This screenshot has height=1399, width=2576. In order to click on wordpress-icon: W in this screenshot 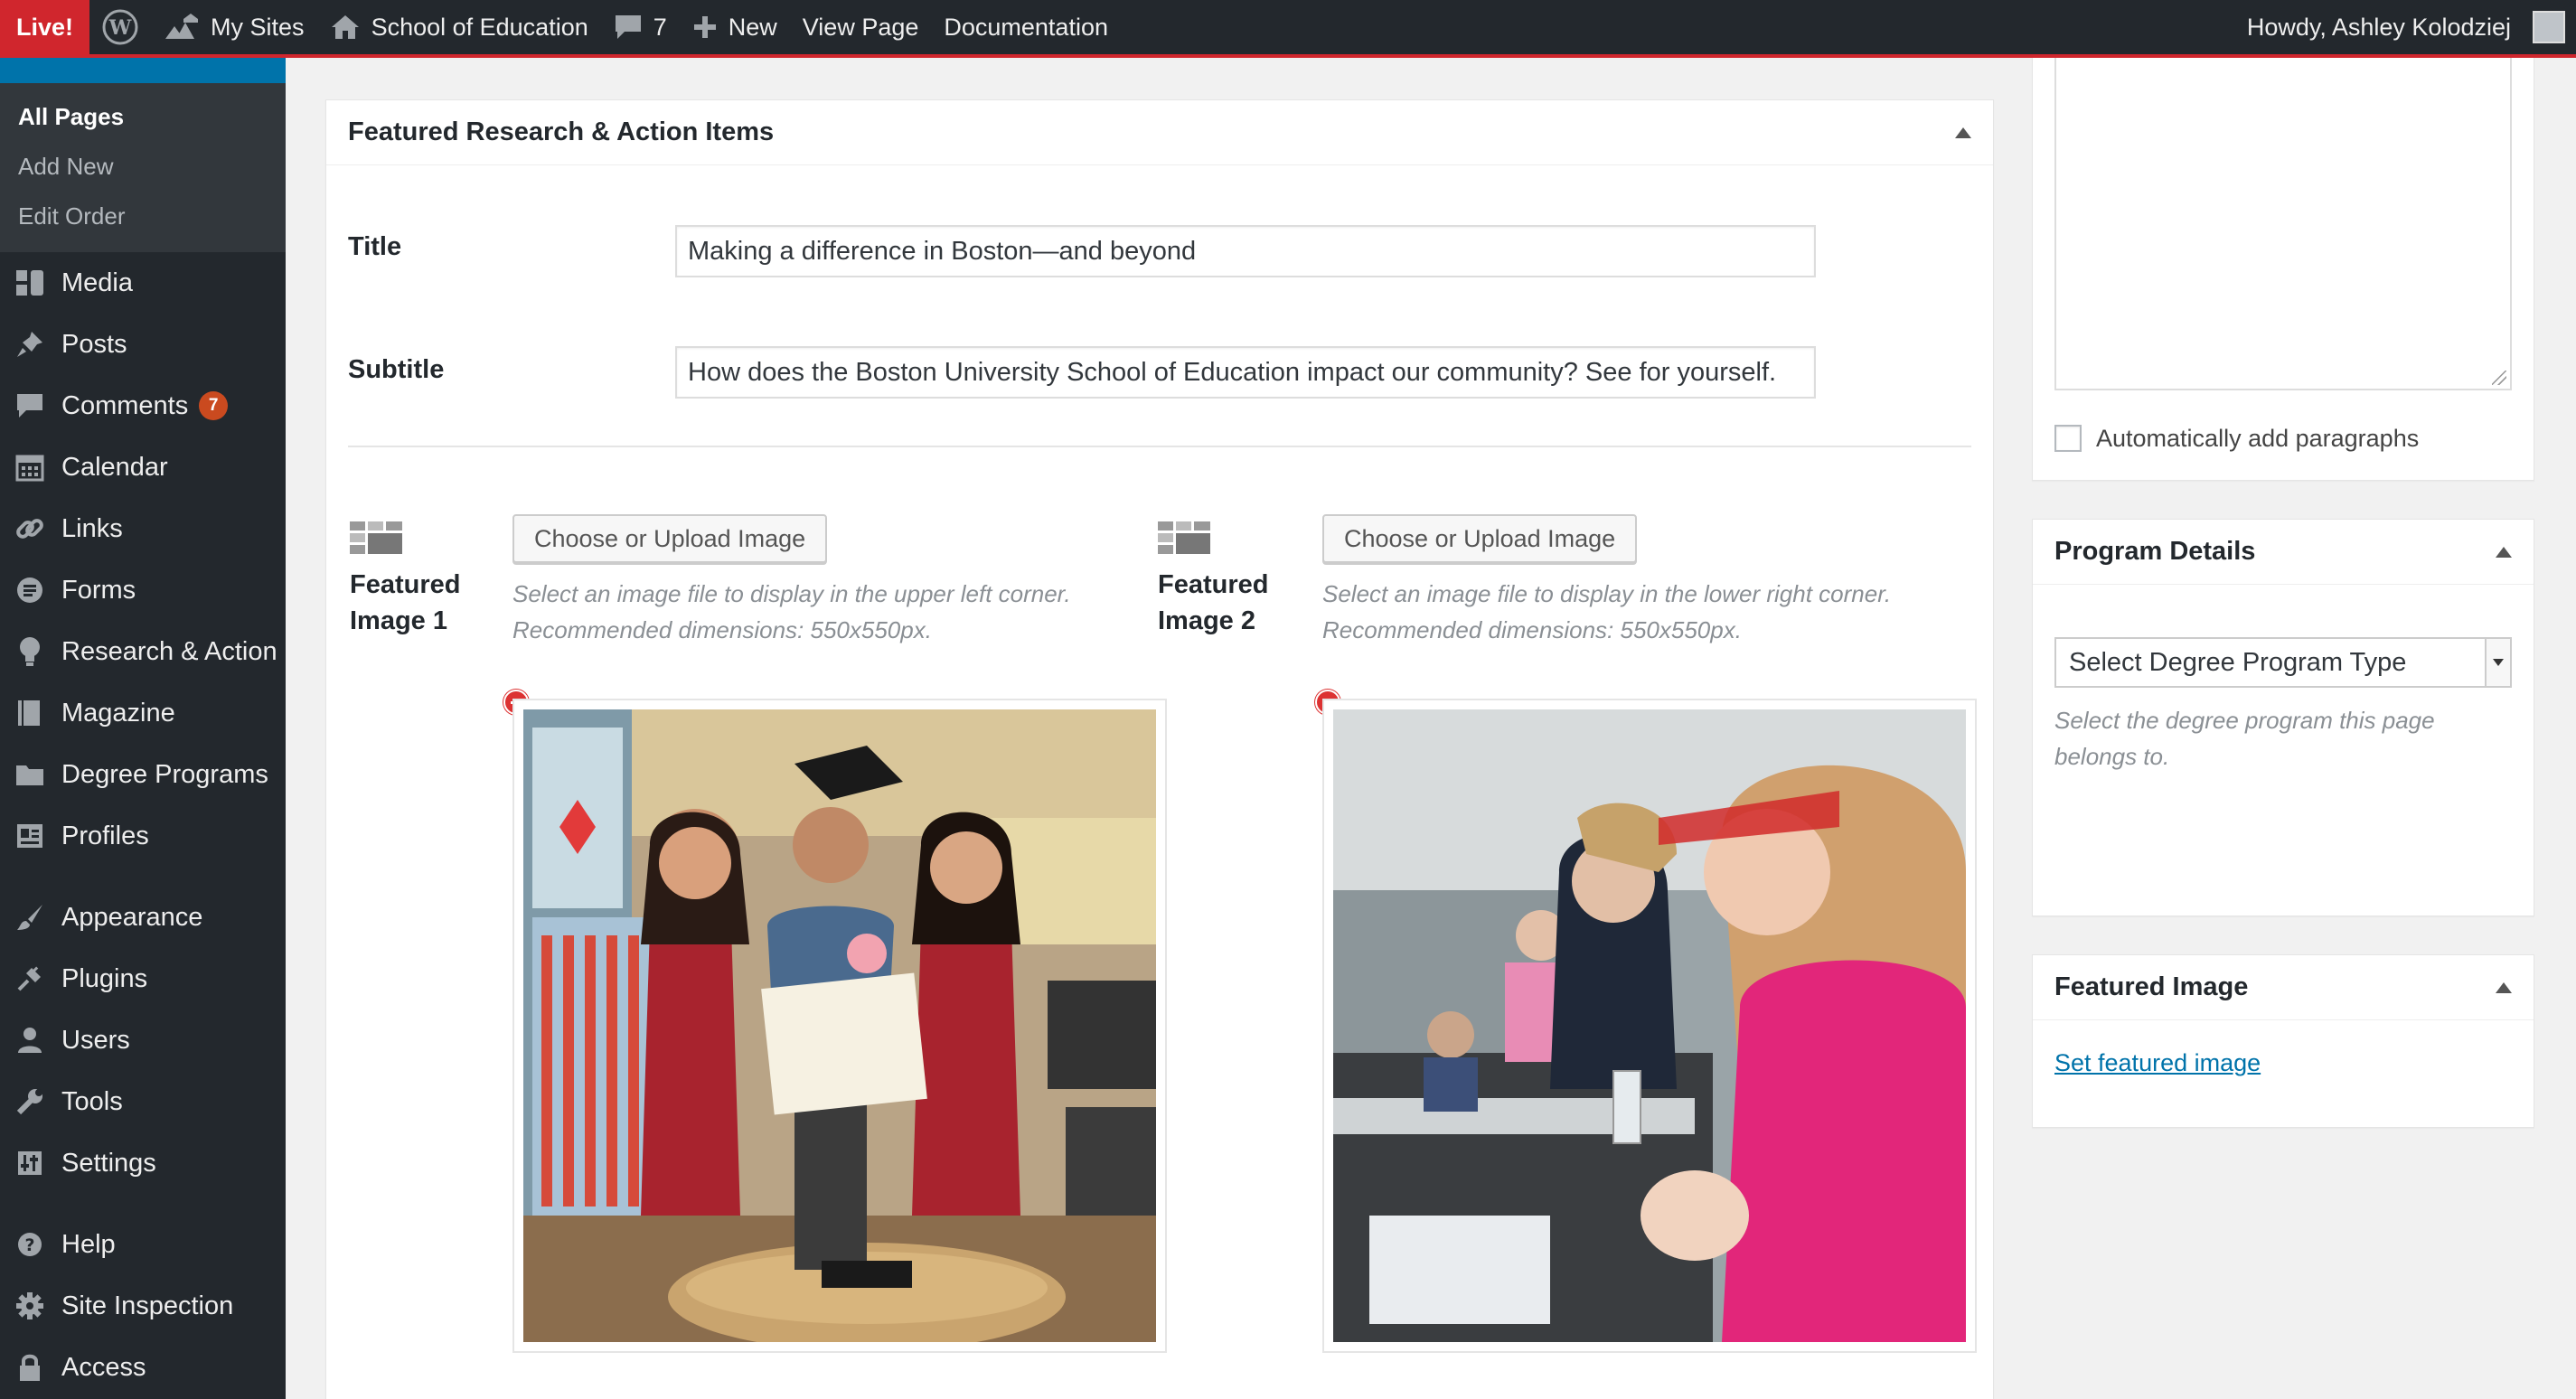, I will do `click(120, 27)`.